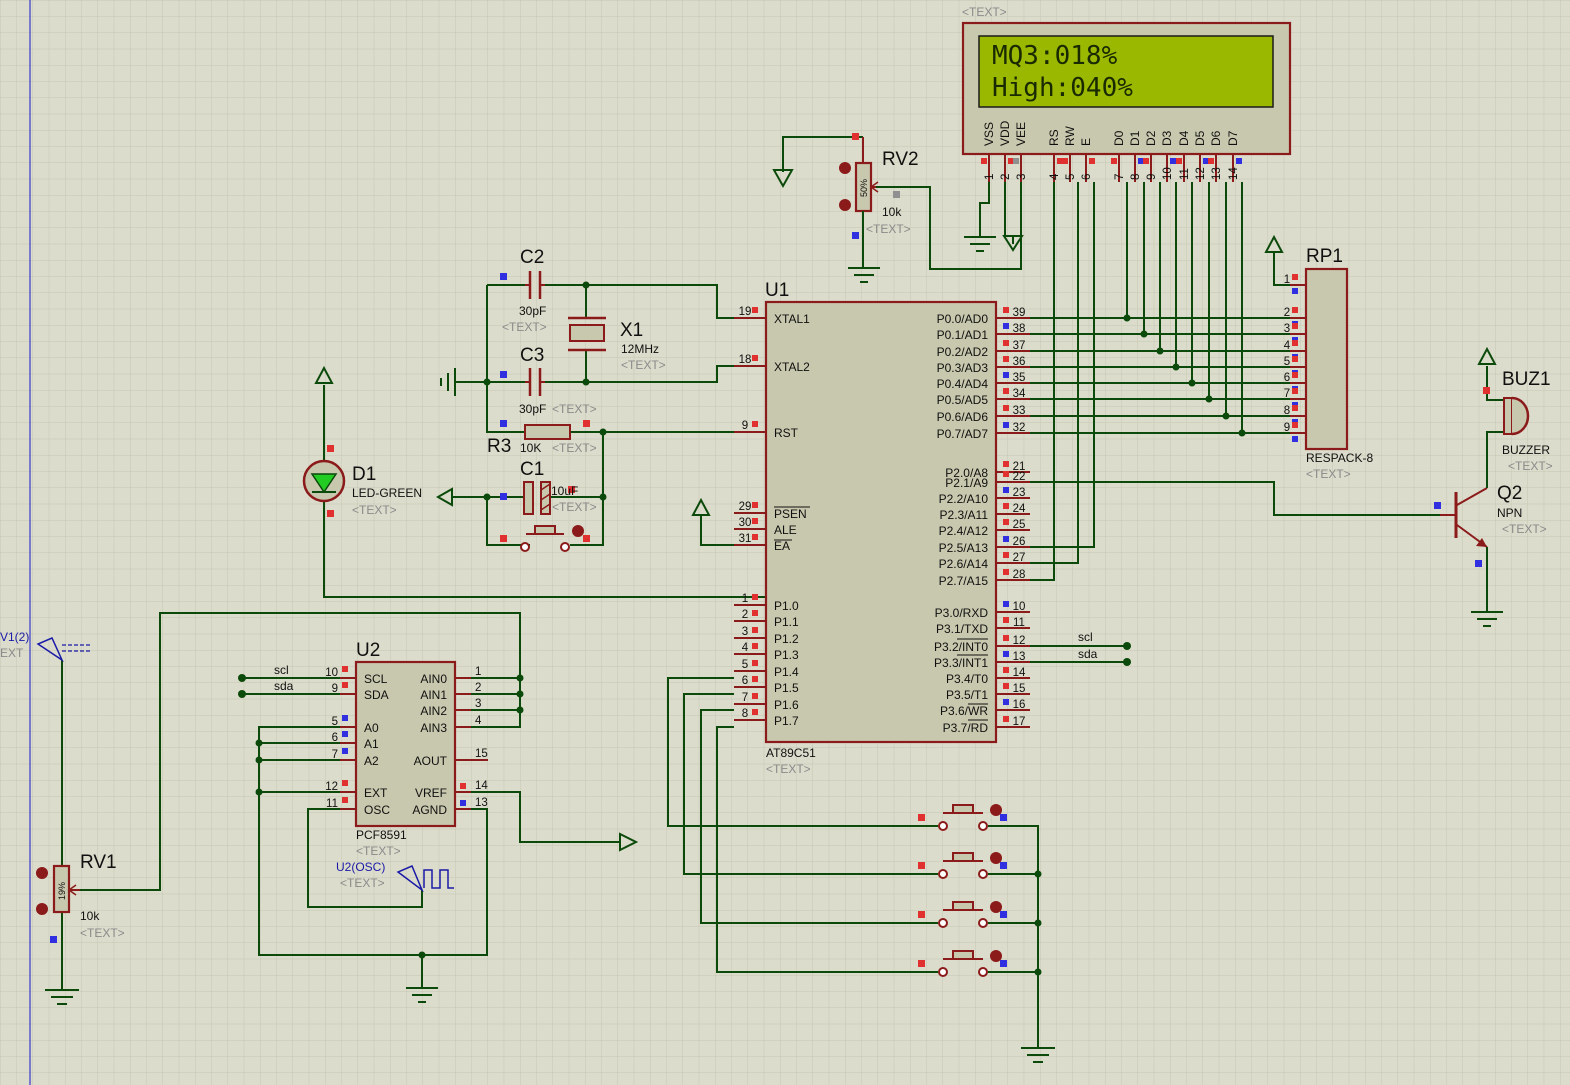 Image resolution: width=1570 pixels, height=1085 pixels. Describe the element at coordinates (1055, 56) in the screenshot. I see `lcd-line-1: MQ3:018%` at that location.